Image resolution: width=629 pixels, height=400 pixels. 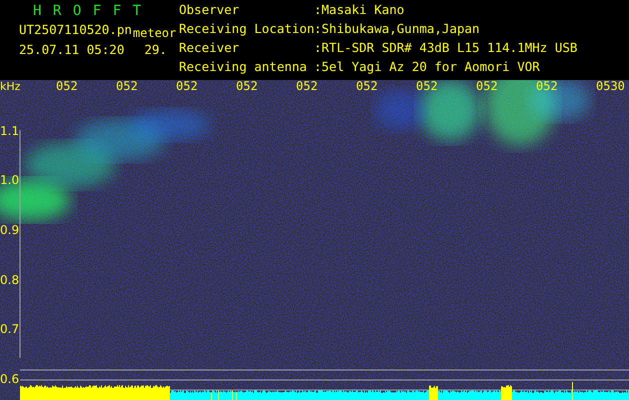 What do you see at coordinates (209, 11) in the screenshot?
I see `info-label: Observer` at bounding box center [209, 11].